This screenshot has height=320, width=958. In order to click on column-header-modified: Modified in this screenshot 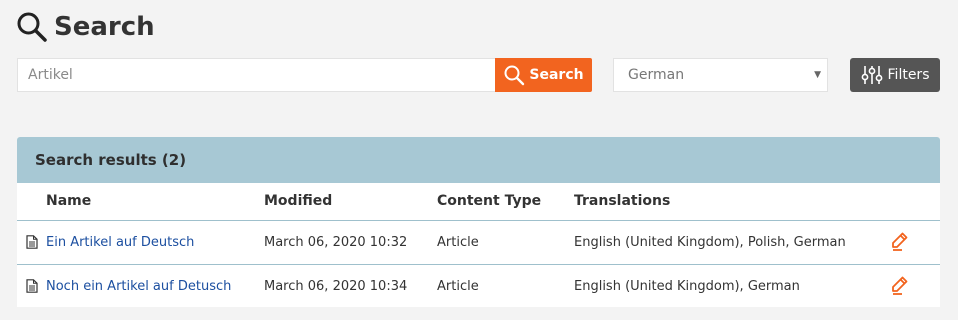, I will do `click(350, 202)`.